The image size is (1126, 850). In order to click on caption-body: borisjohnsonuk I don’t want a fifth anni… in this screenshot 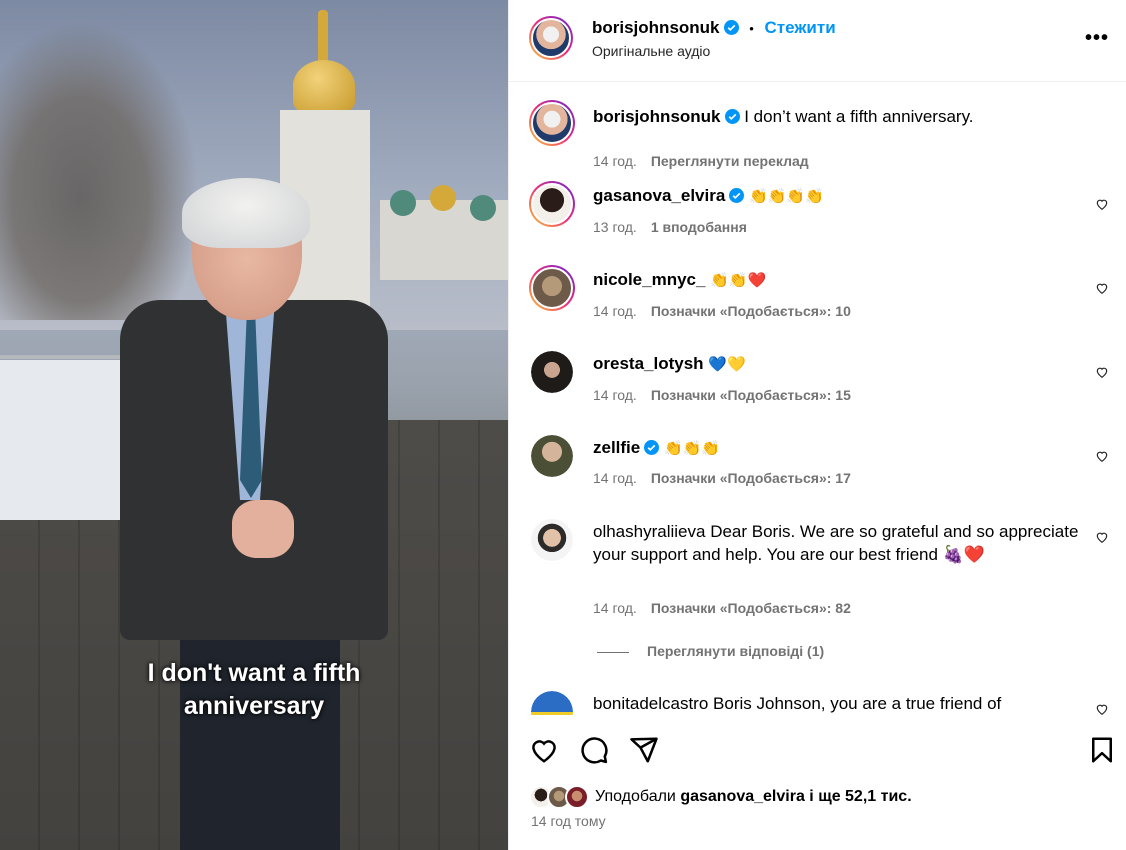, I will do `click(838, 116)`.